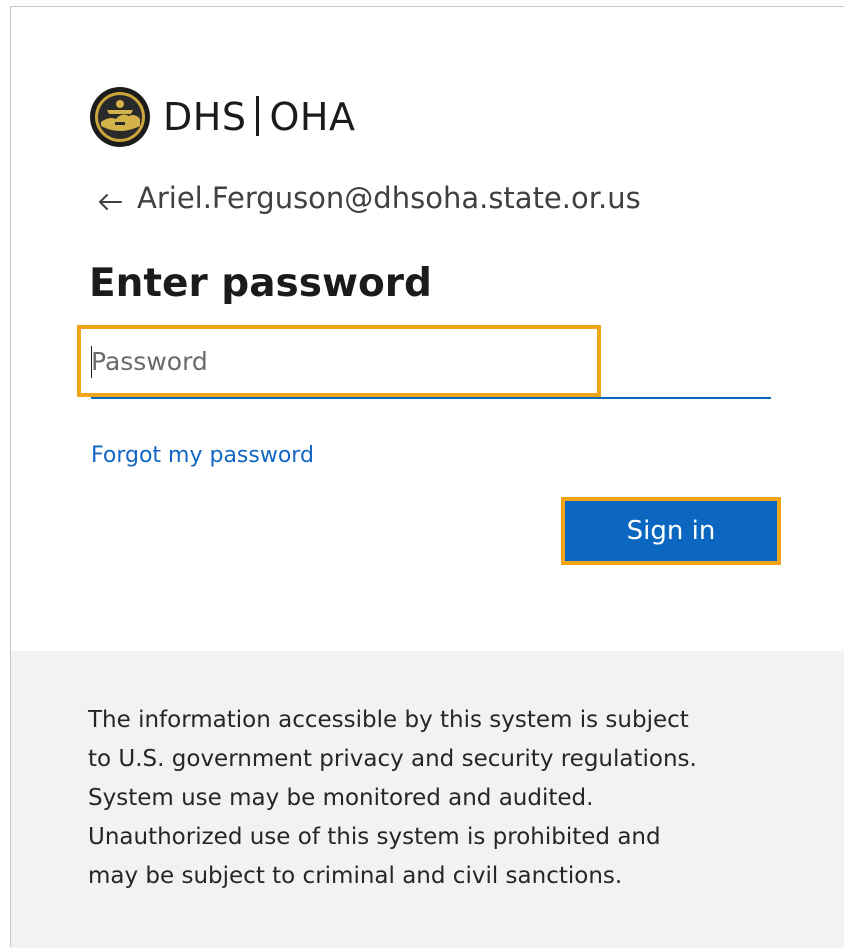  I want to click on sign-in-button: Sign in, so click(671, 531).